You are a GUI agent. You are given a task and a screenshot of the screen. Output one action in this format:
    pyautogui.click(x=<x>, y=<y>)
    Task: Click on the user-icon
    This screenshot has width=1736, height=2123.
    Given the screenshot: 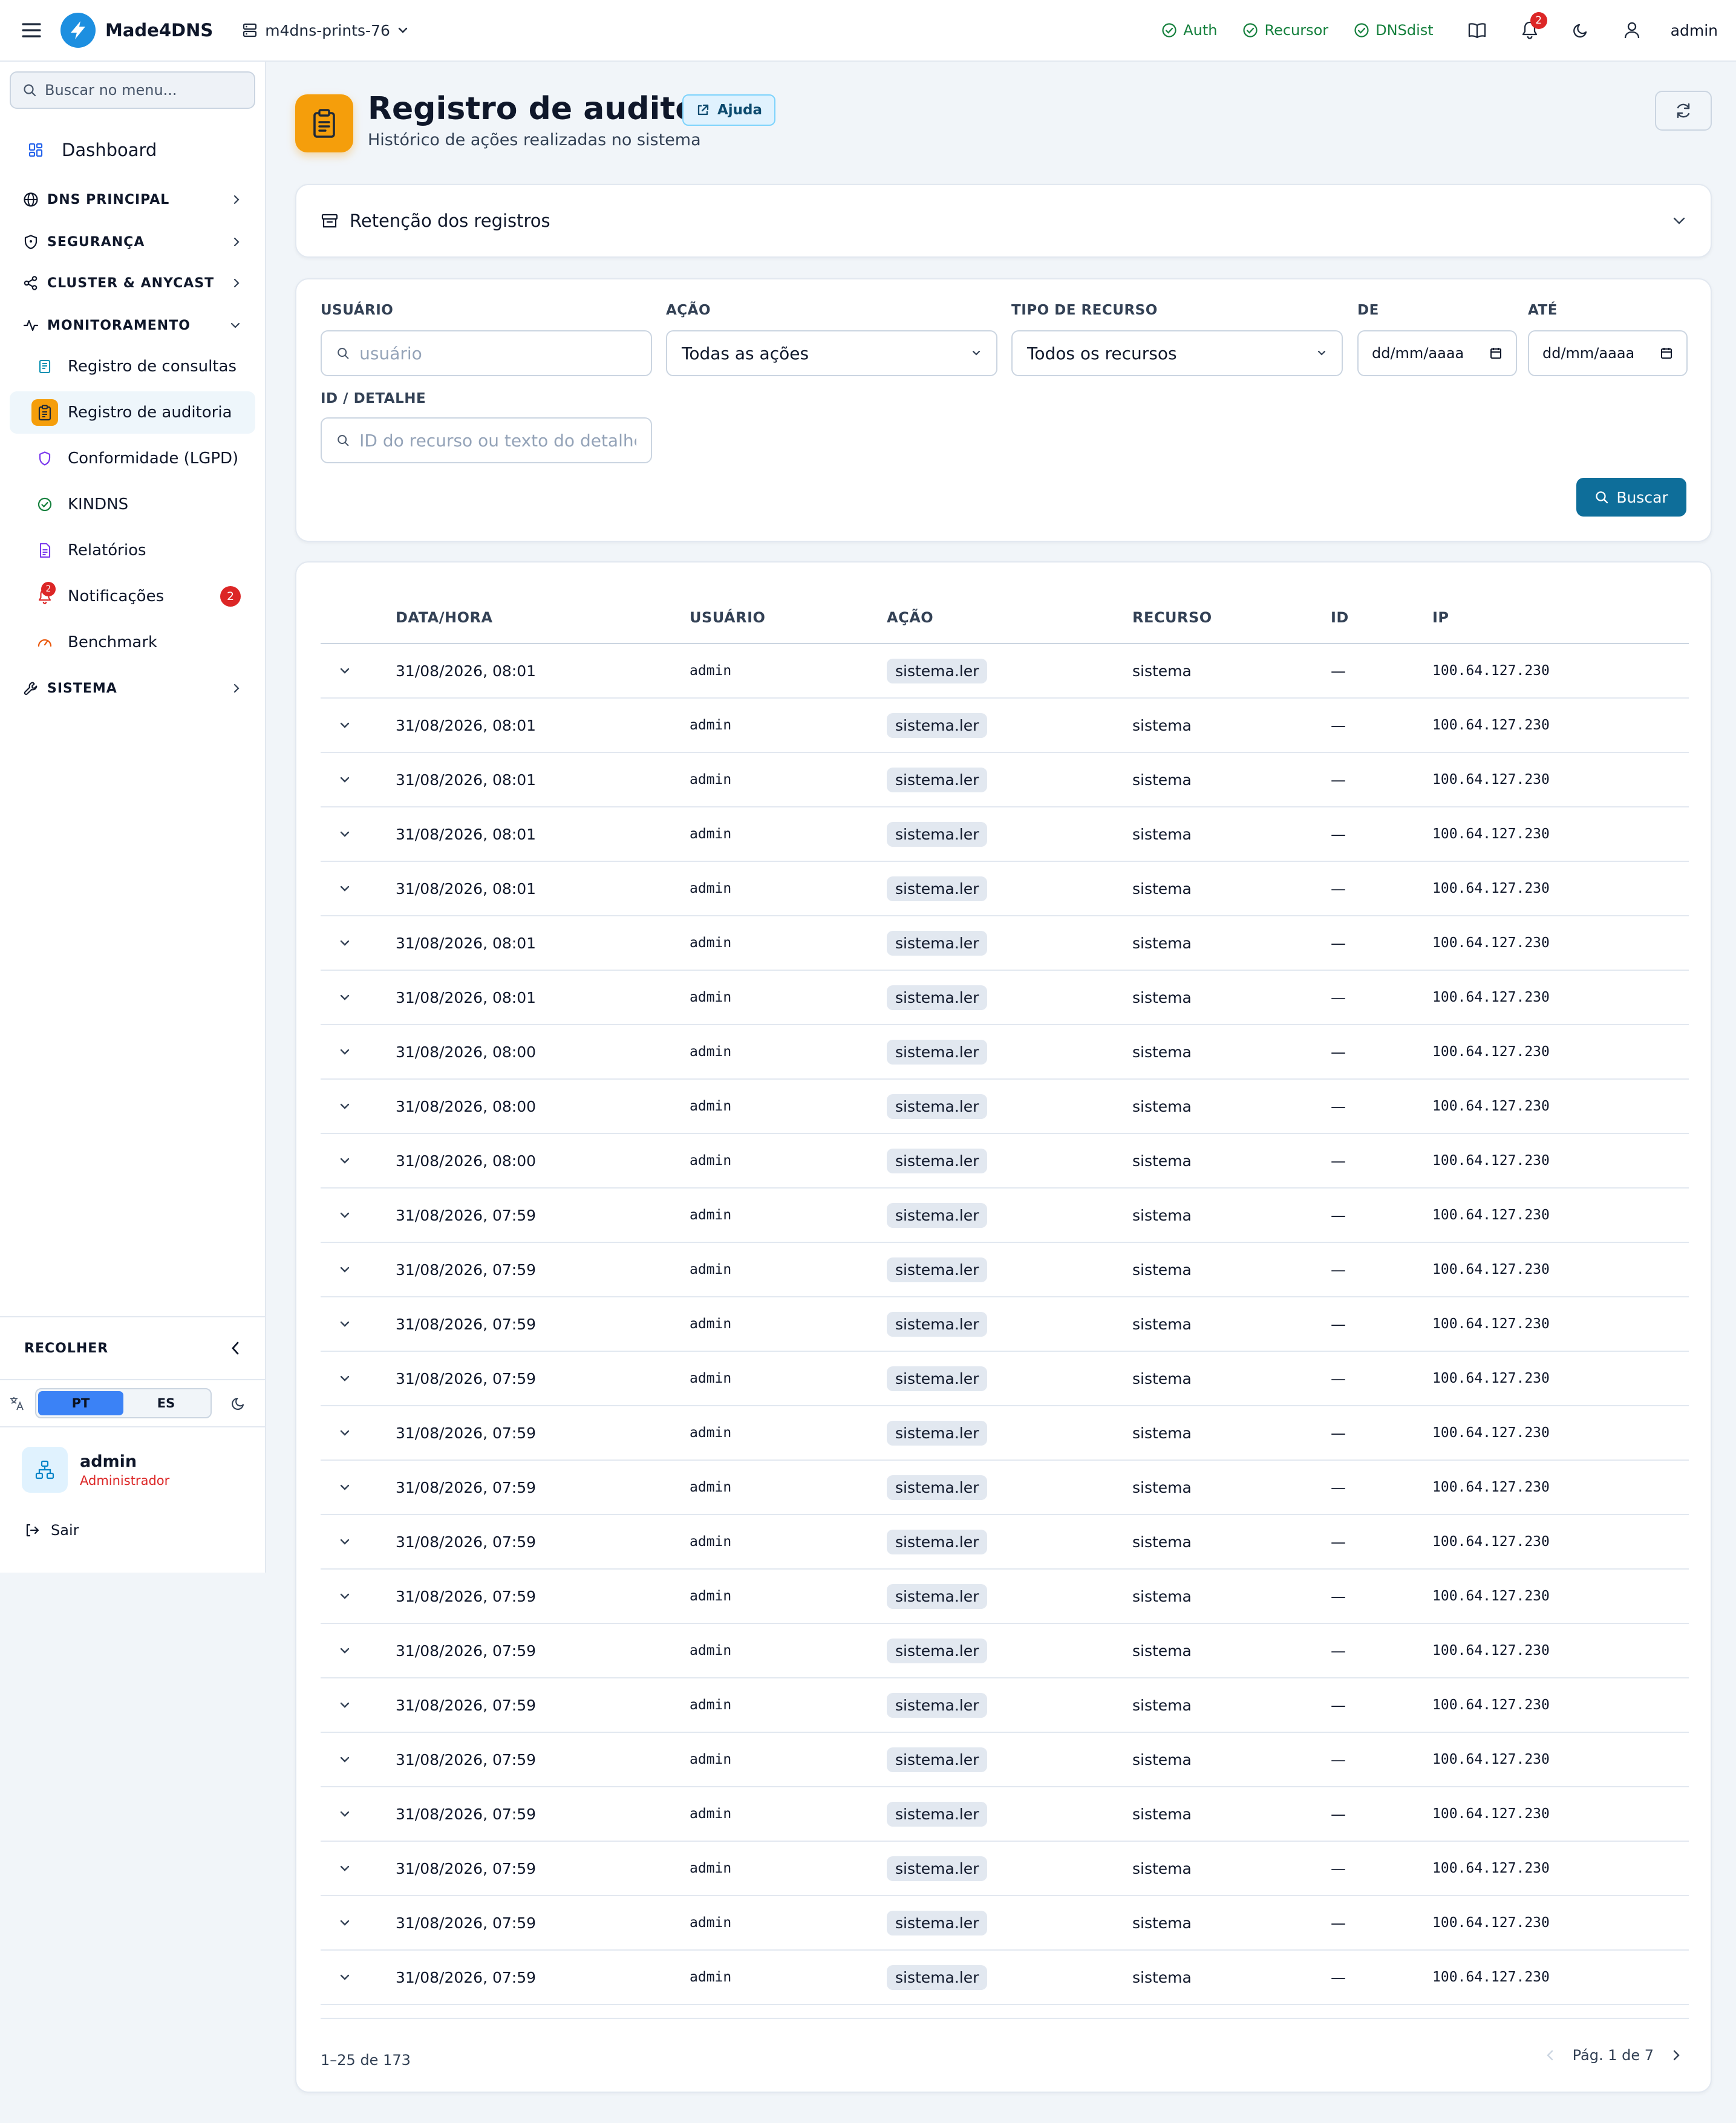 What is the action you would take?
    pyautogui.click(x=1632, y=30)
    